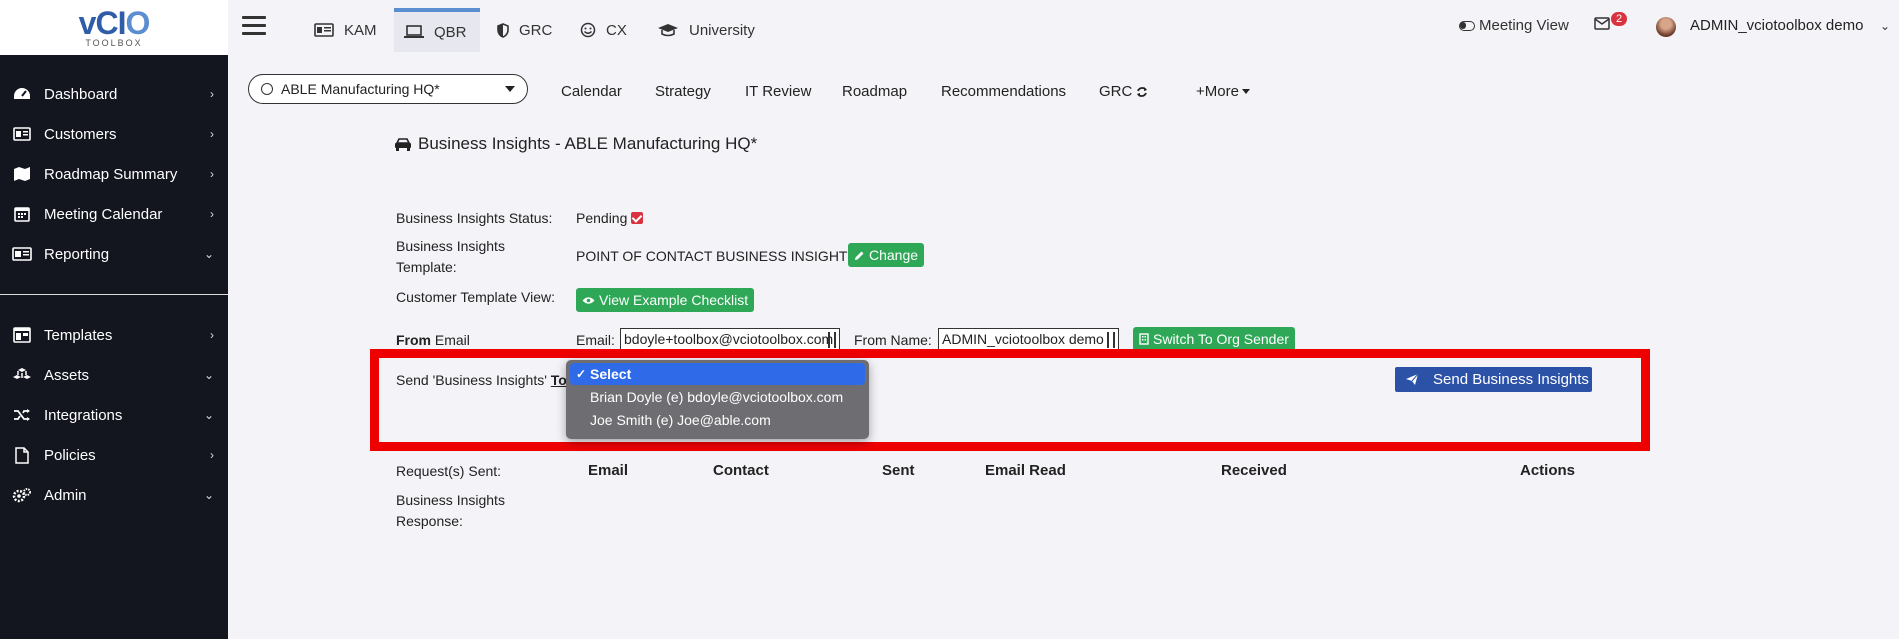 This screenshot has width=1899, height=639. Describe the element at coordinates (1619, 19) in the screenshot. I see `mail-count-badge: 2` at that location.